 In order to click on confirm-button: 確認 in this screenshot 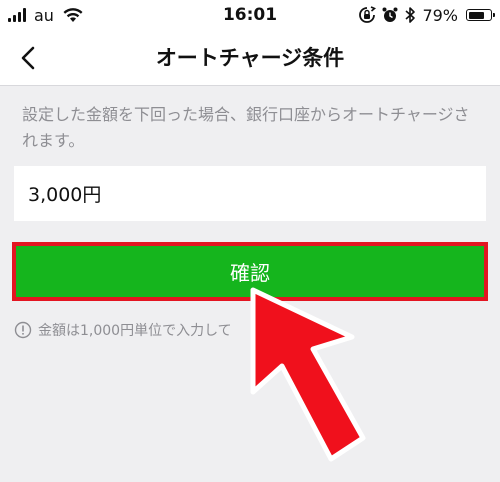, I will do `click(250, 271)`.